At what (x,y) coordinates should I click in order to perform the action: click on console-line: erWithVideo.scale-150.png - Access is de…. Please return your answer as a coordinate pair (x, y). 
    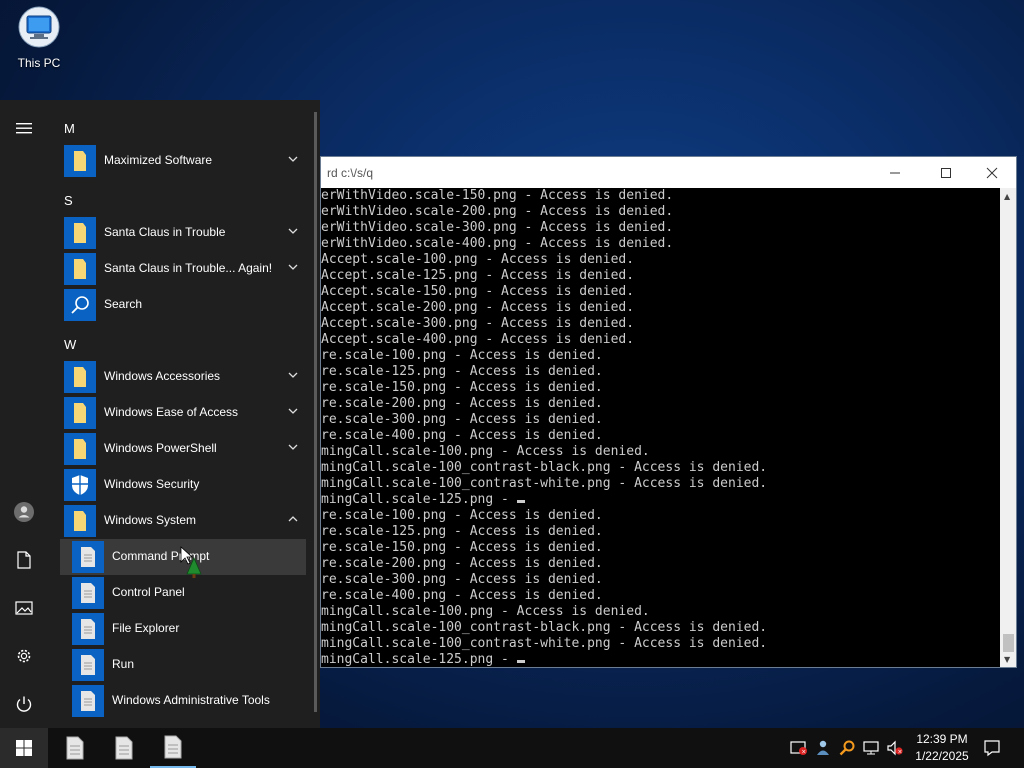
    Looking at the image, I should click on (497, 195).